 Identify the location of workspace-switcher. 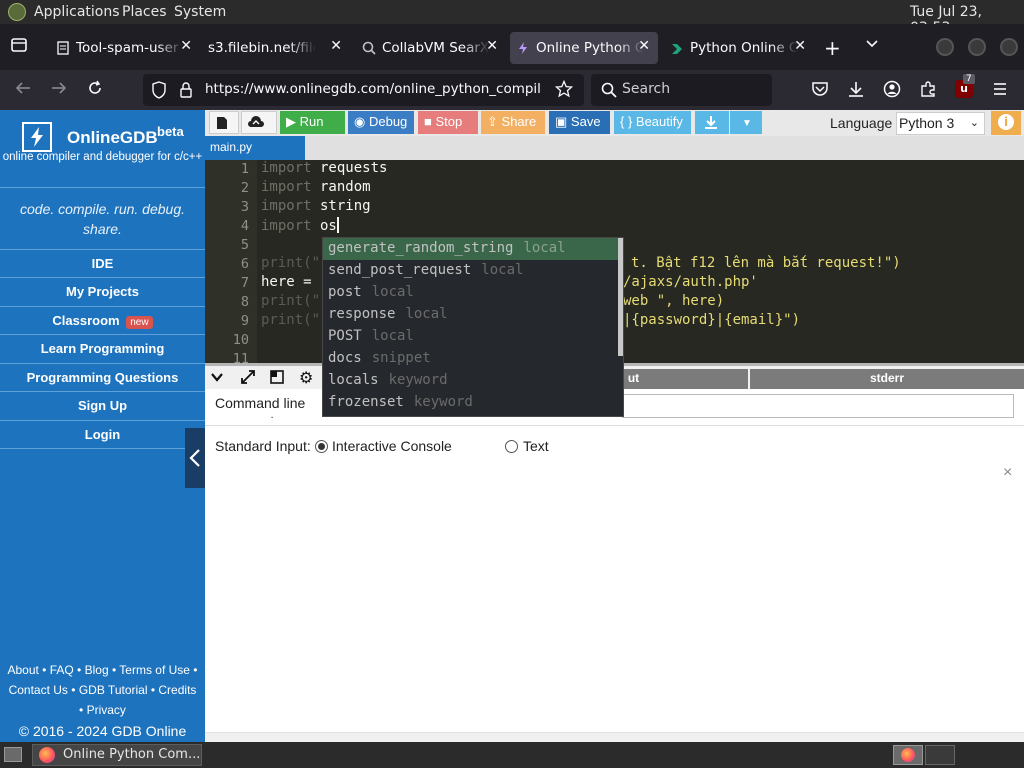
(908, 755).